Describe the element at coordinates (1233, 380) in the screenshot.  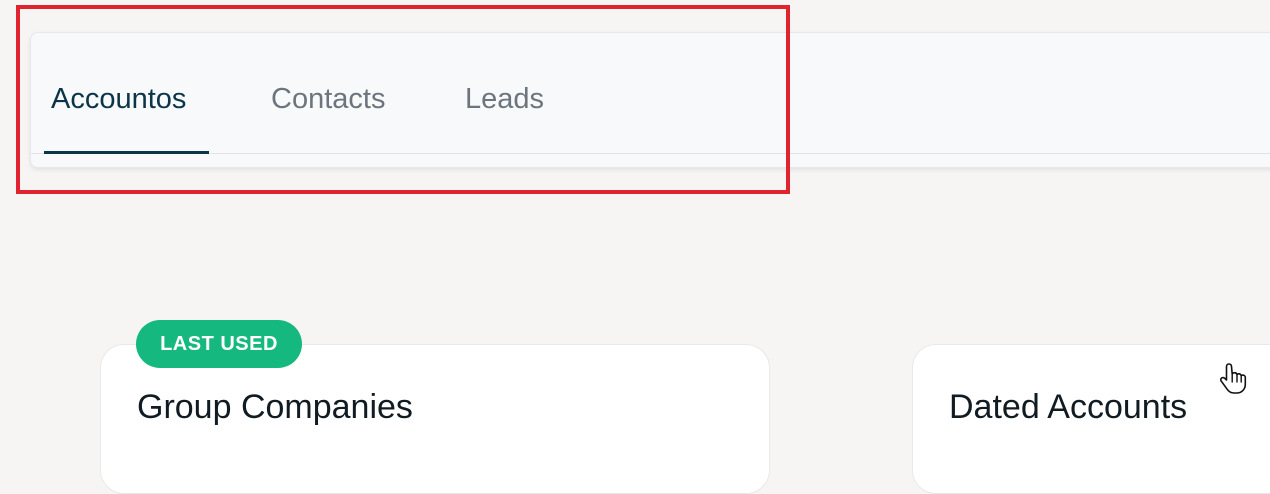
I see `hand-pointer-icon` at that location.